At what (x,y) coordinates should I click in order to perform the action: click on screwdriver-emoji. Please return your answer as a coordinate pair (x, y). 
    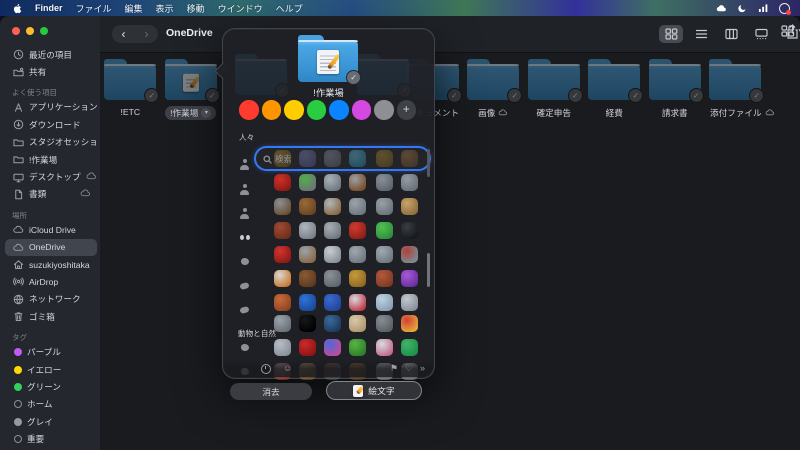
    Looking at the image, I should click on (307, 182).